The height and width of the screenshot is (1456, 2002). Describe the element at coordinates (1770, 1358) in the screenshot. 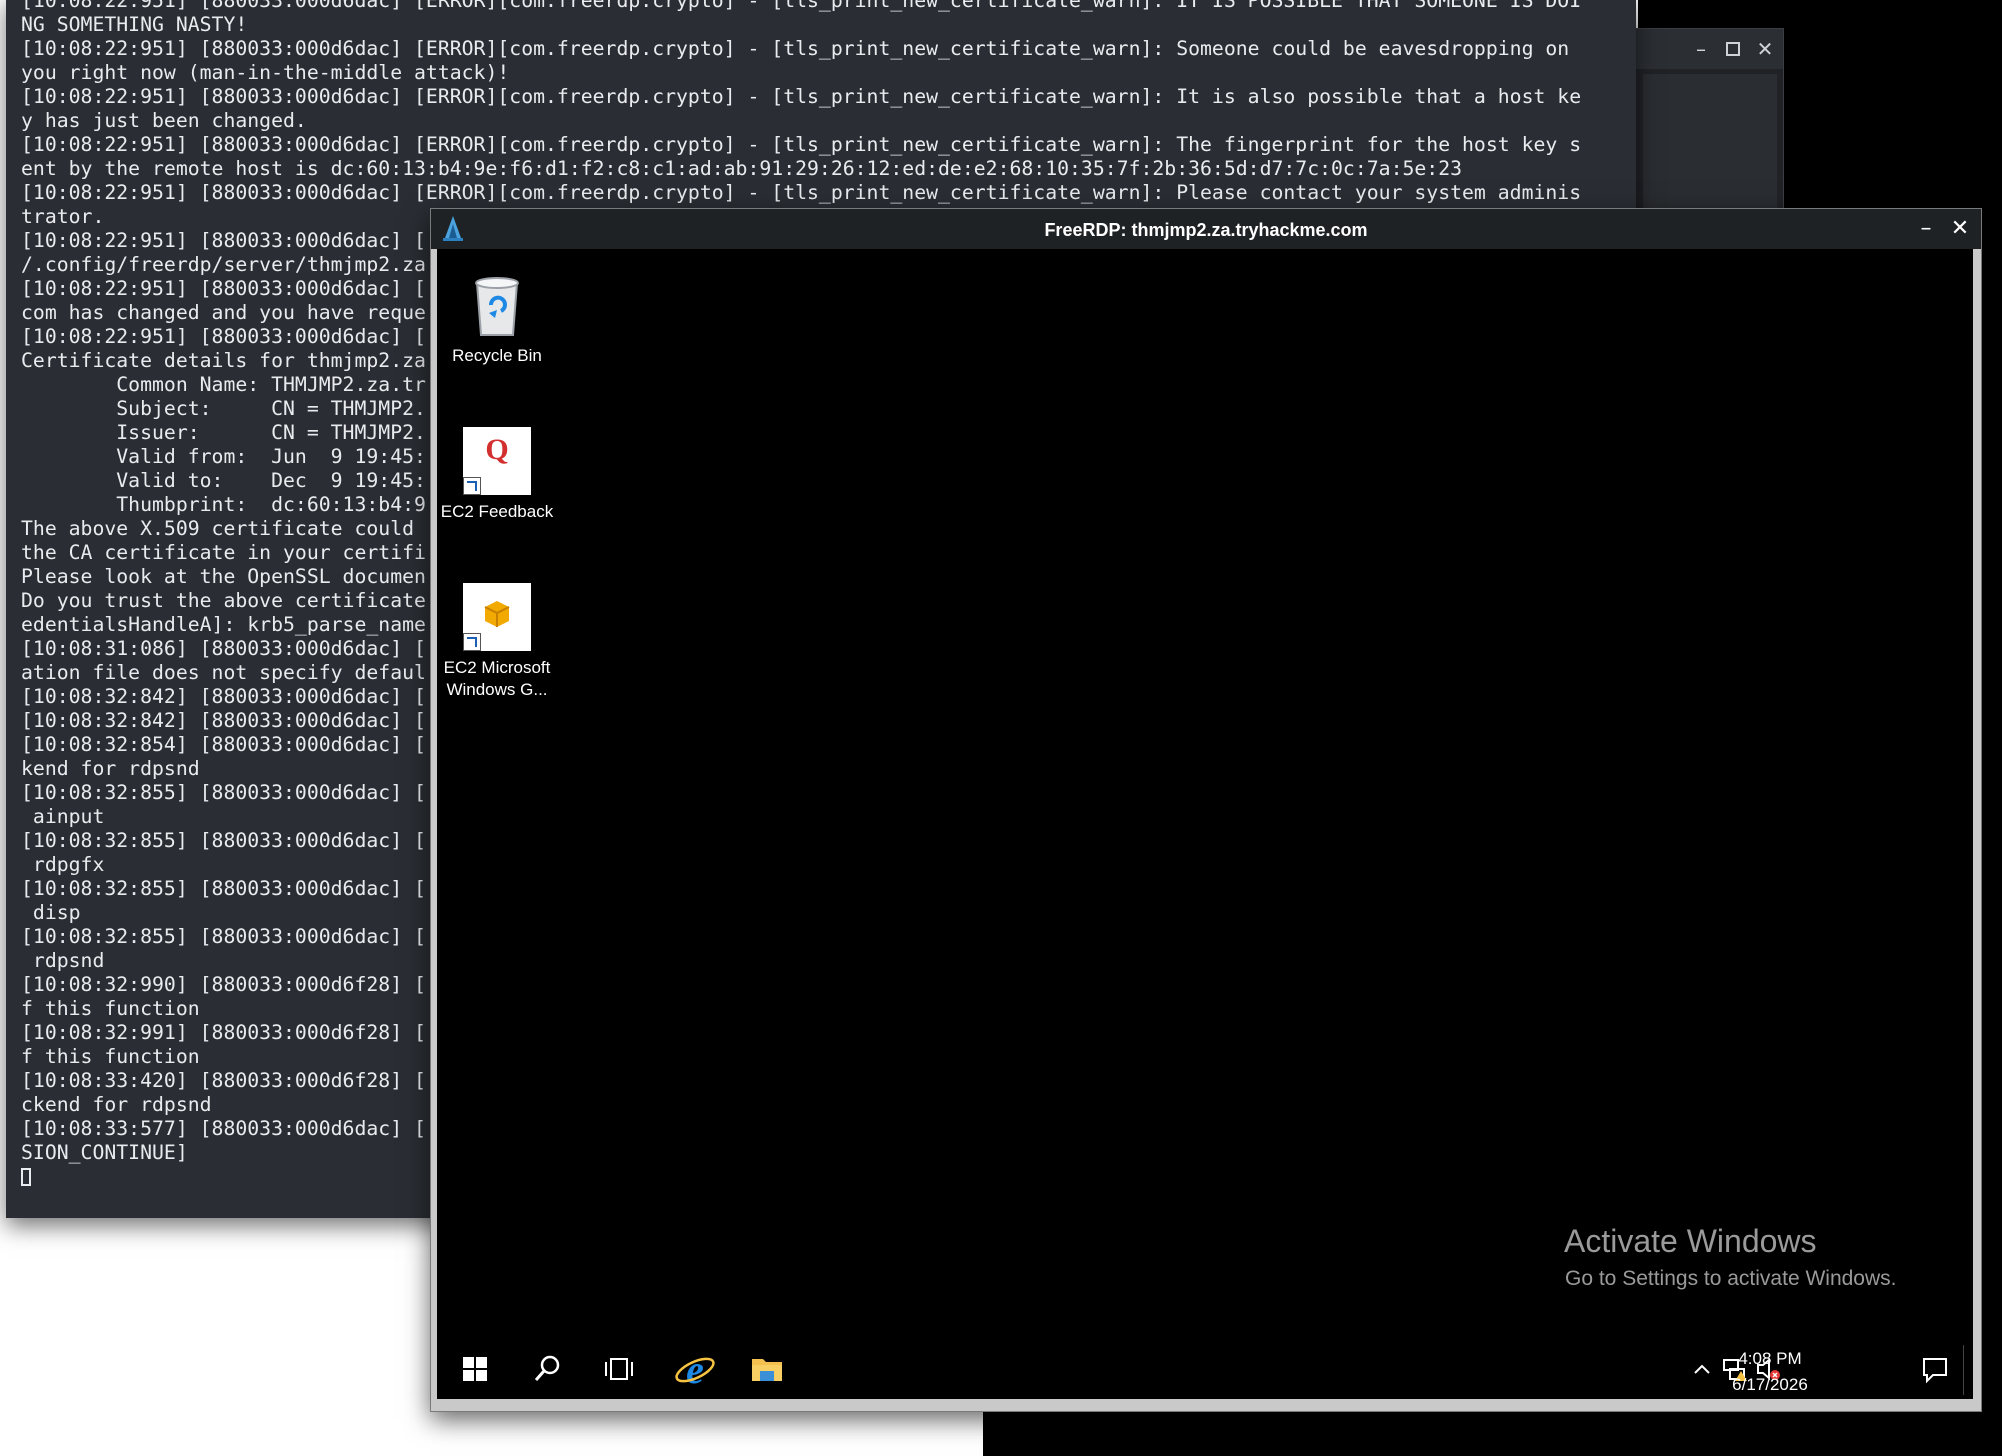

I see `clock-time: 4:08 PM` at that location.